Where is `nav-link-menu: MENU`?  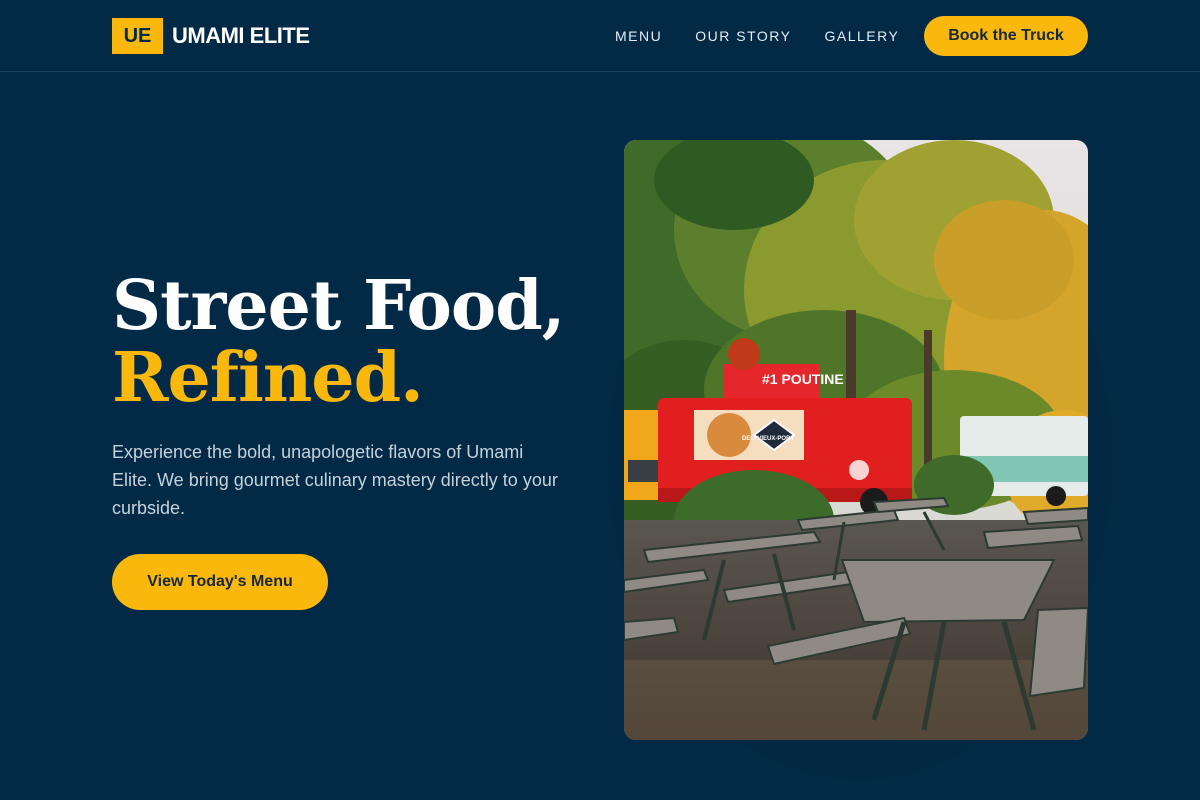
nav-link-menu: MENU is located at coordinates (638, 36).